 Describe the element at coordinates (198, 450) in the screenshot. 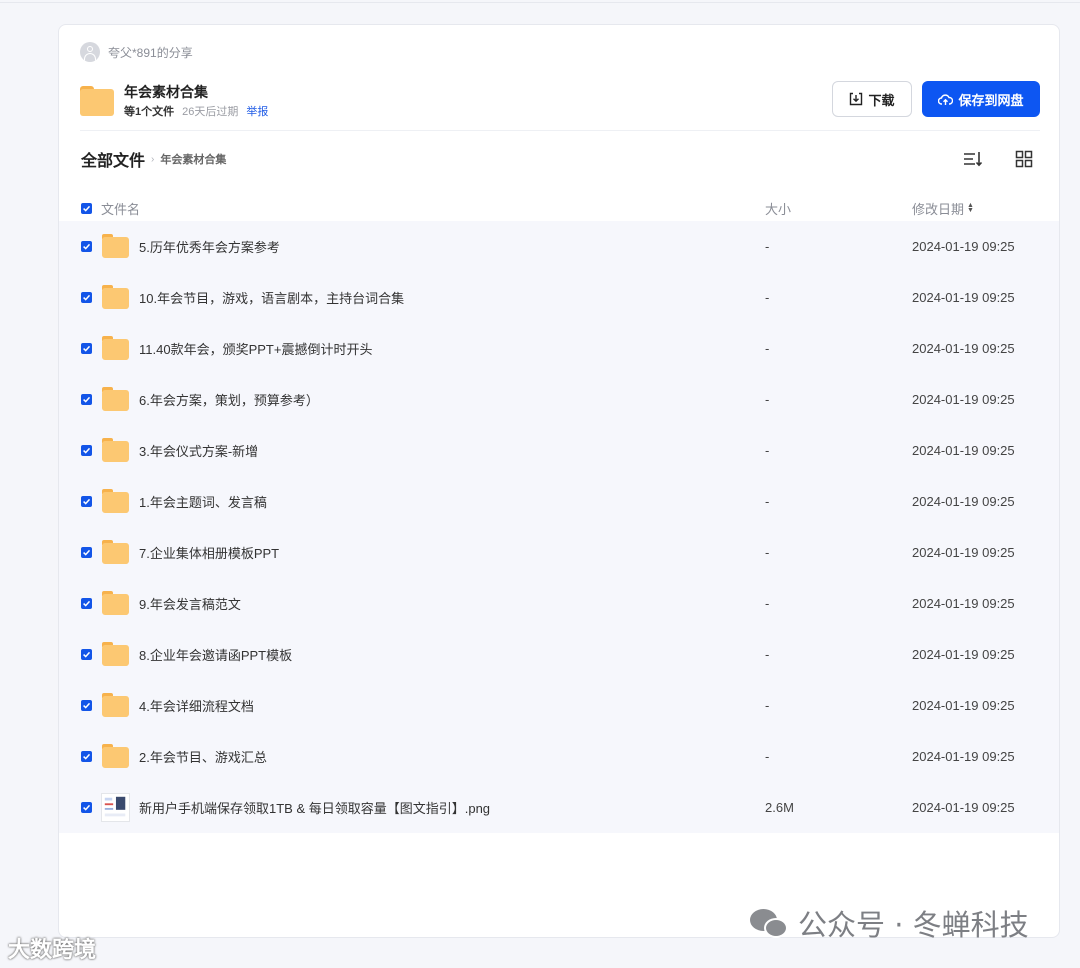

I see `file-name: 3.年会仪式方案-新增` at that location.